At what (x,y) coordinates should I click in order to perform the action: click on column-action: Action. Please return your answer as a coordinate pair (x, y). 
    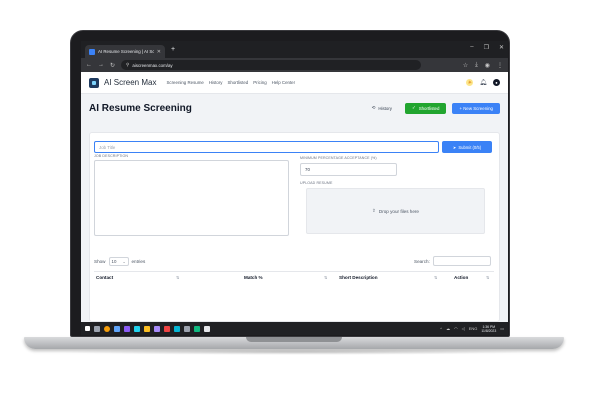
    Looking at the image, I should click on (461, 277).